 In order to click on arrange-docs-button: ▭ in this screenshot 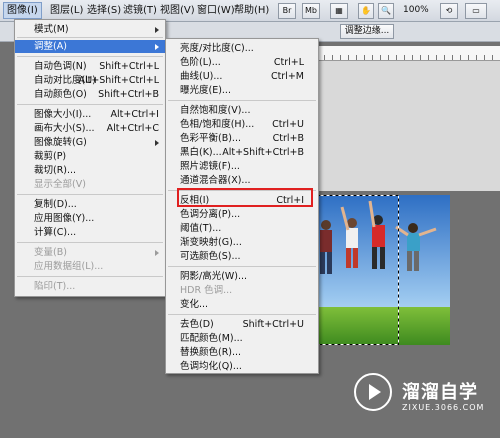, I will do `click(476, 11)`.